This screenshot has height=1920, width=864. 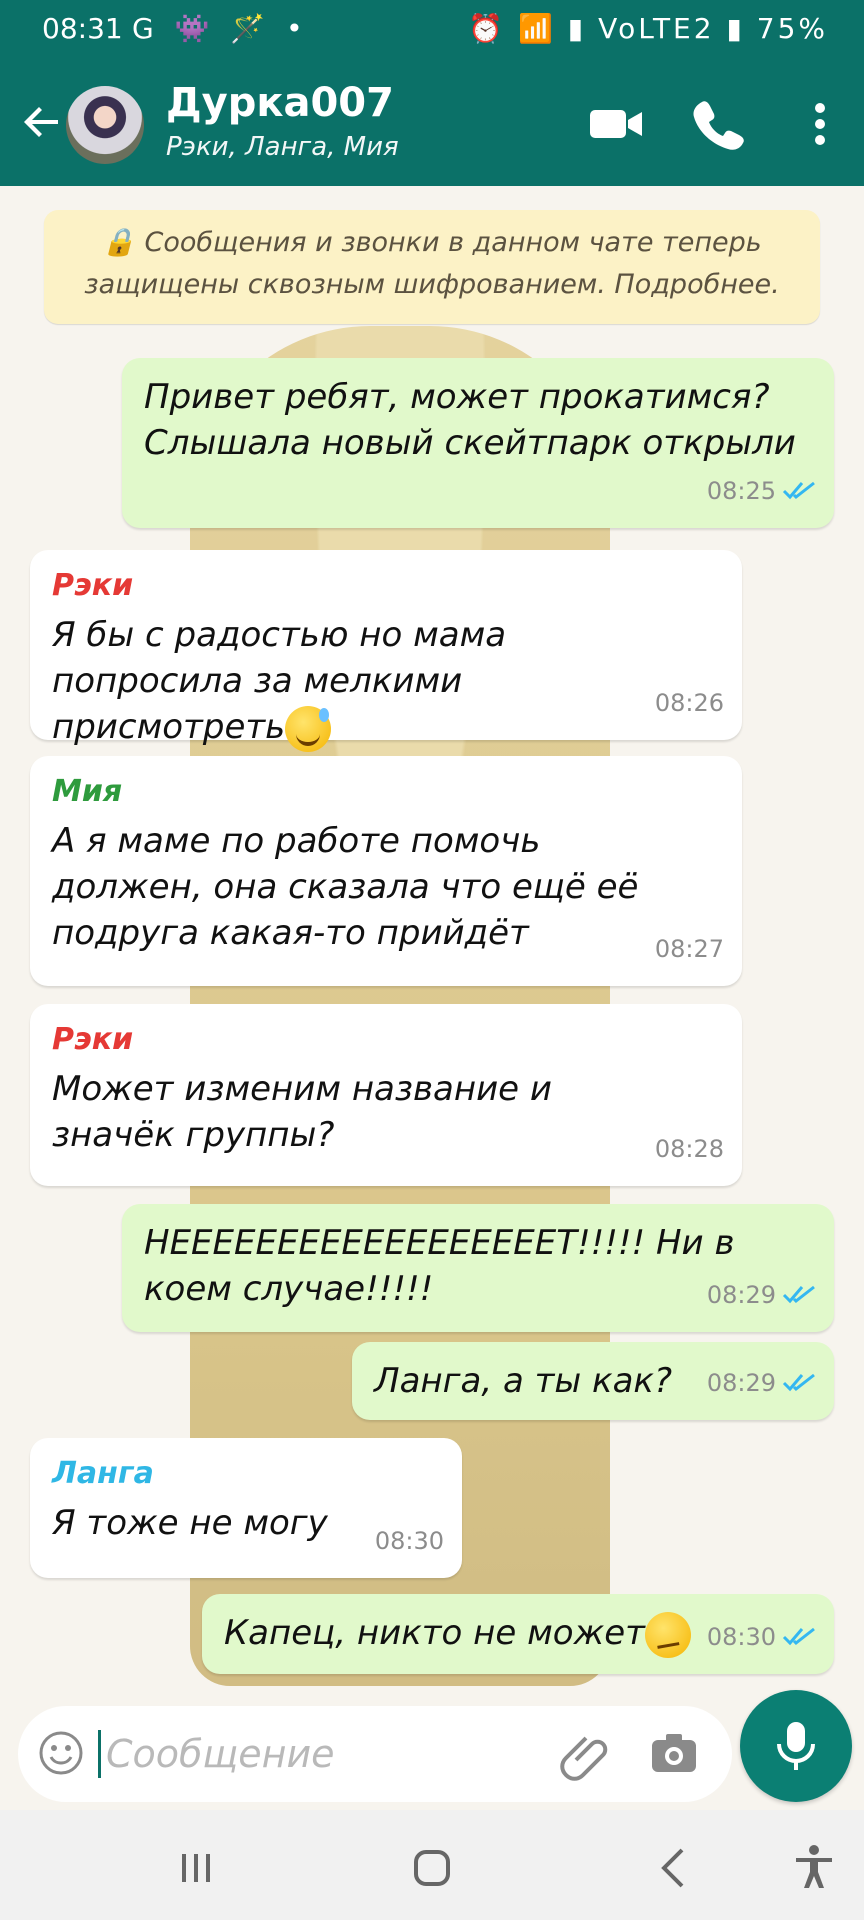 I want to click on sender-name: Мия, so click(x=87, y=791).